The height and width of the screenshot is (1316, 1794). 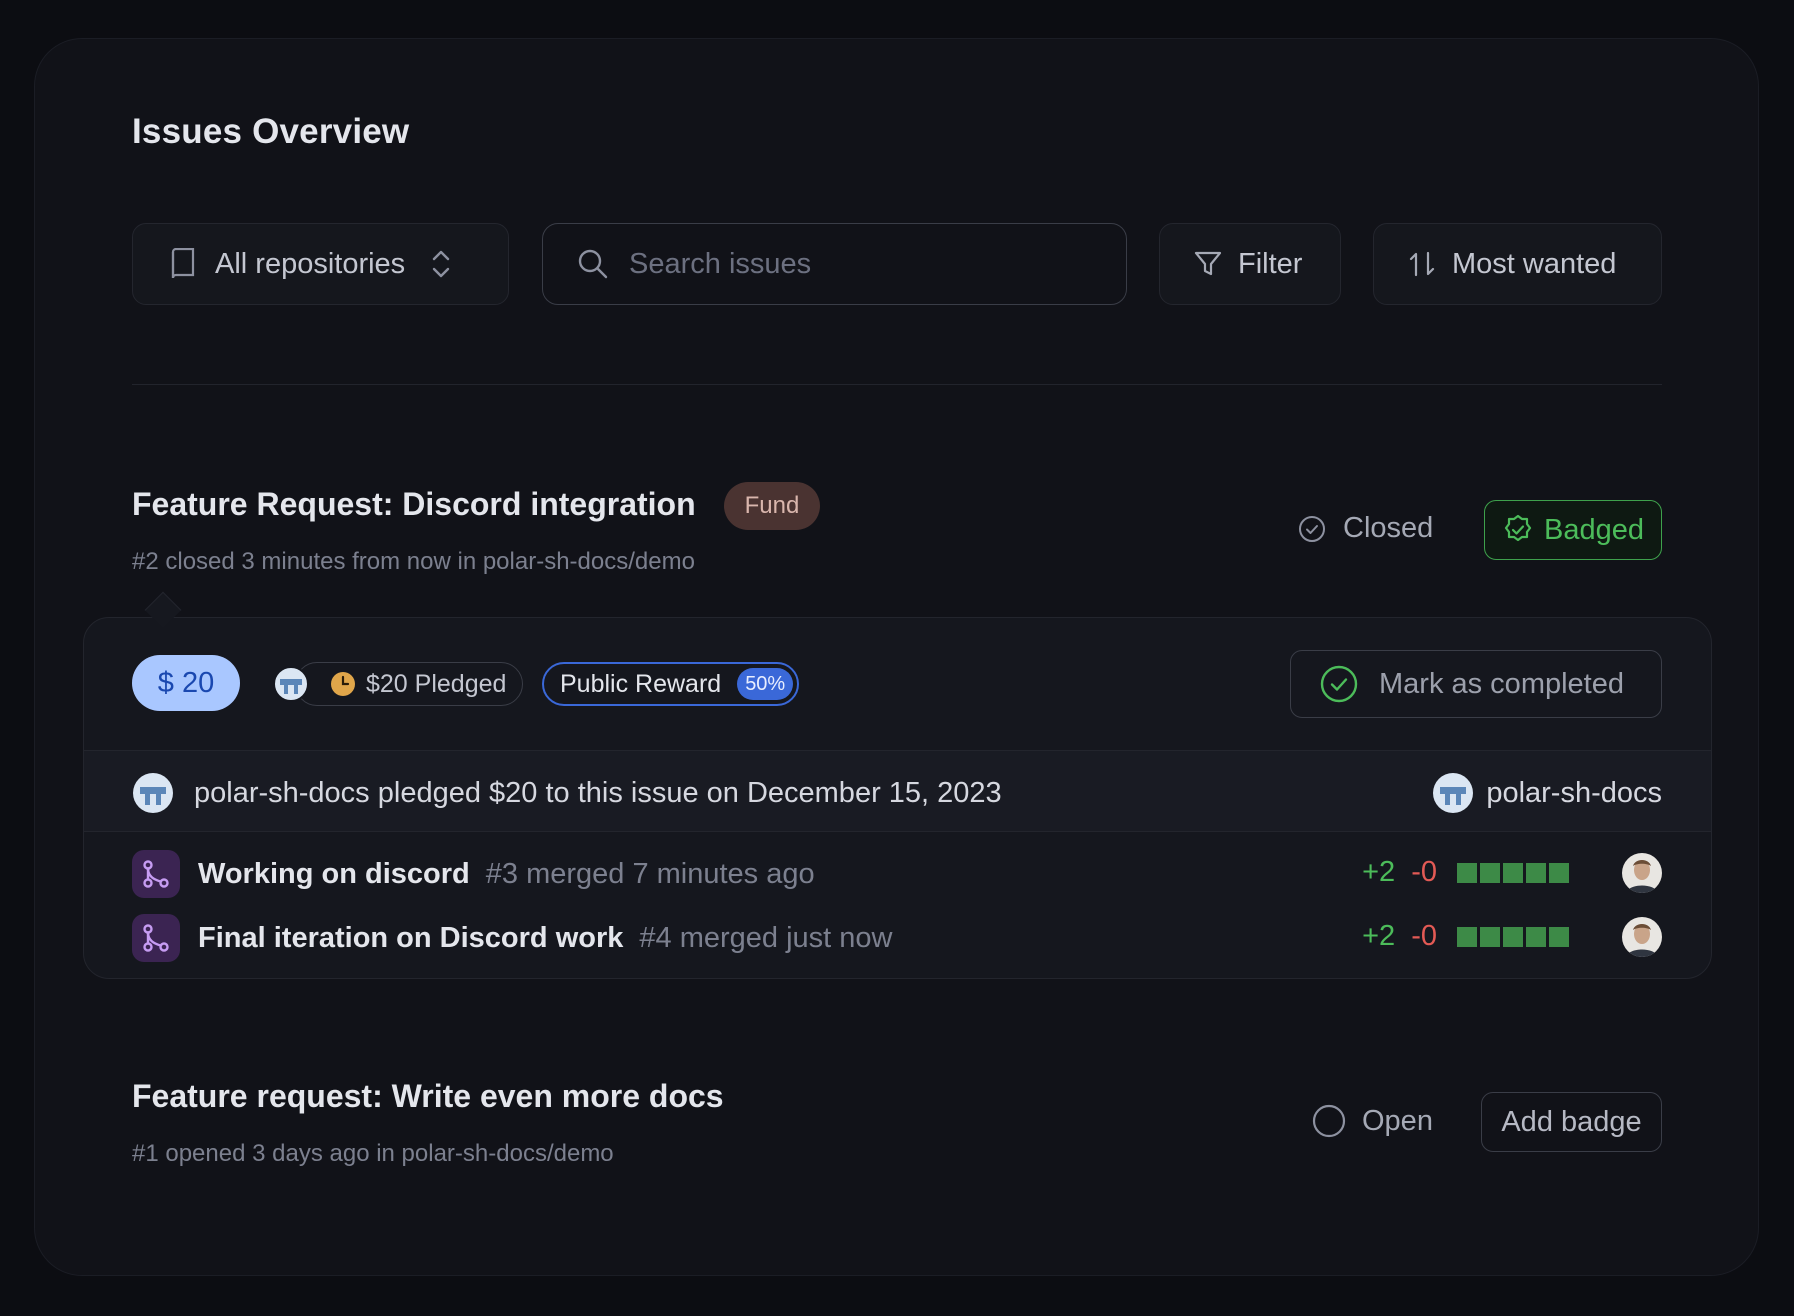 What do you see at coordinates (897, 384) in the screenshot?
I see `toolbar-divider` at bounding box center [897, 384].